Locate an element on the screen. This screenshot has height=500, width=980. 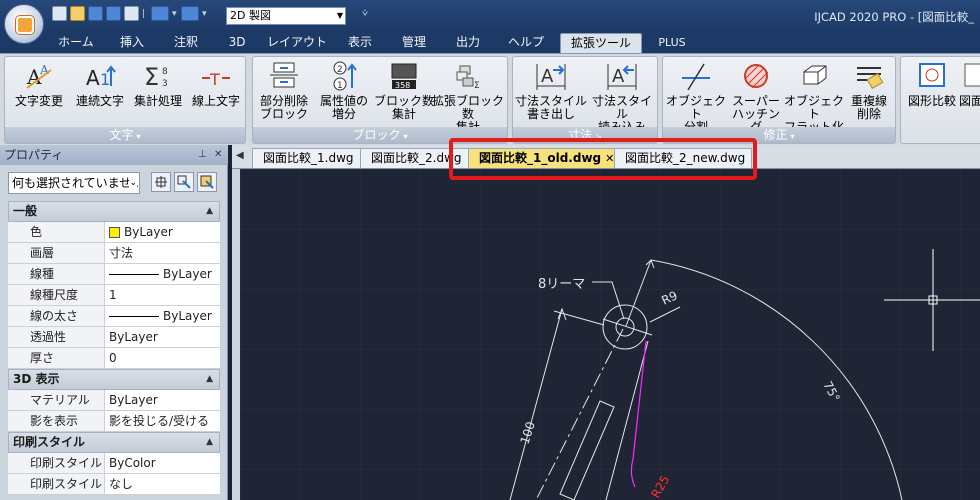
attribute-increment-button: 21 属性値の 増分 is located at coordinates (344, 93).